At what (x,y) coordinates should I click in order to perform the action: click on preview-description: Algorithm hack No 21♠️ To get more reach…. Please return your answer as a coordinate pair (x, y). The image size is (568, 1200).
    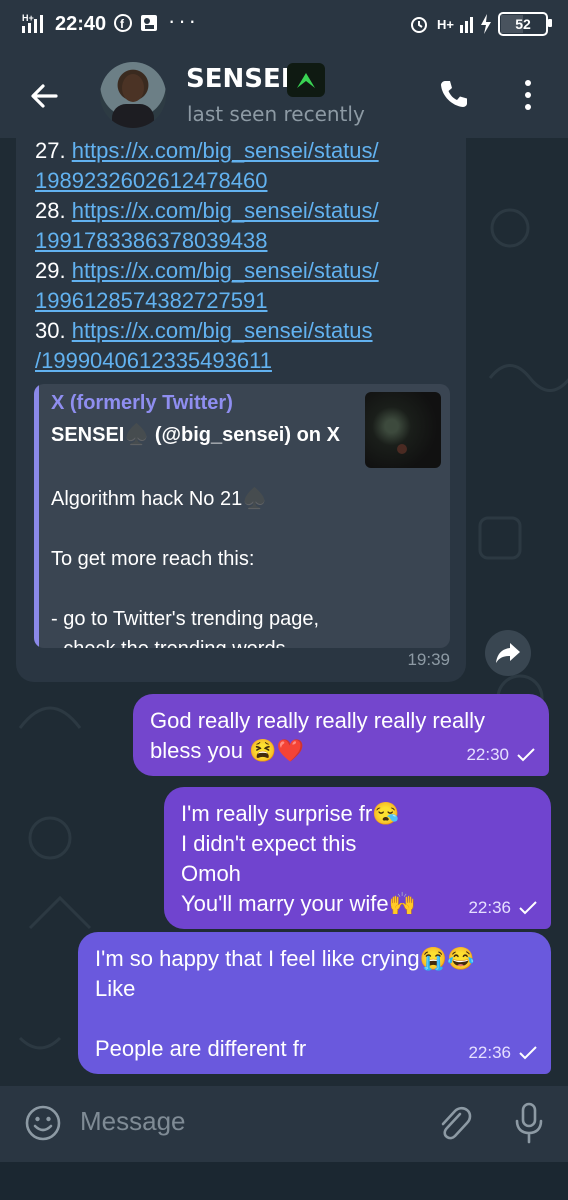
    Looking at the image, I should click on (185, 568).